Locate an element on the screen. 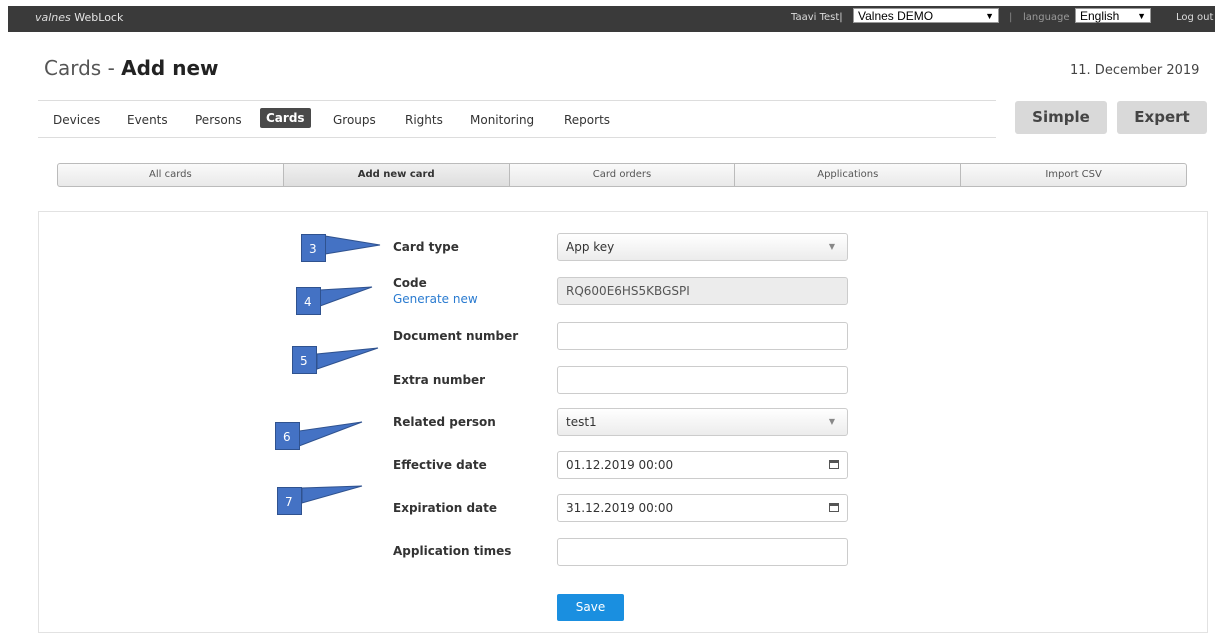  annotation-badge-6: 6 is located at coordinates (287, 436).